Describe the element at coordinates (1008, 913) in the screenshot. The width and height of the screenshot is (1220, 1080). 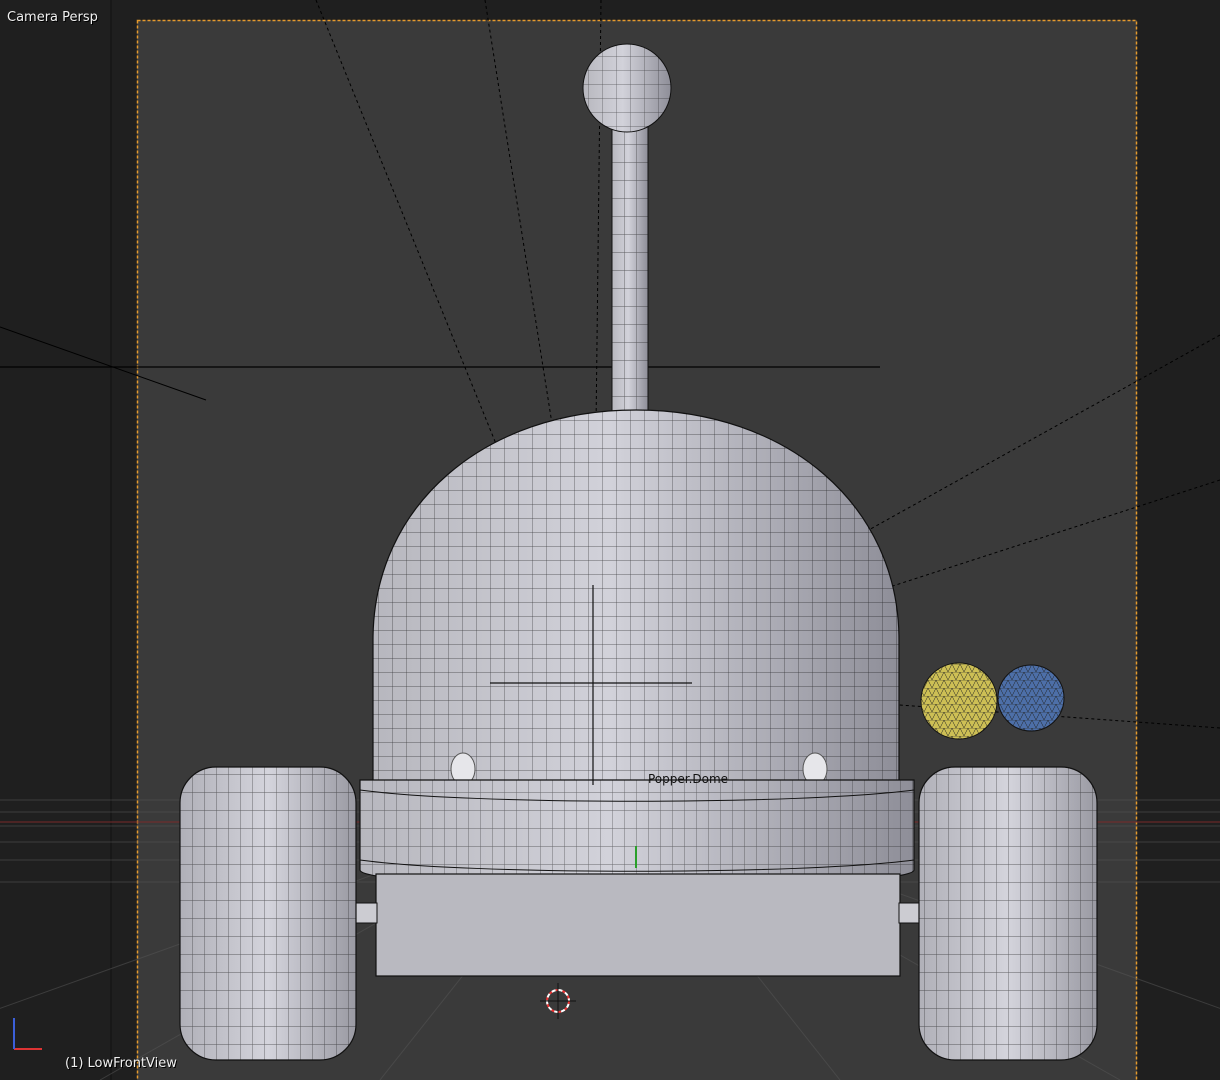
I see `wheel-right` at that location.